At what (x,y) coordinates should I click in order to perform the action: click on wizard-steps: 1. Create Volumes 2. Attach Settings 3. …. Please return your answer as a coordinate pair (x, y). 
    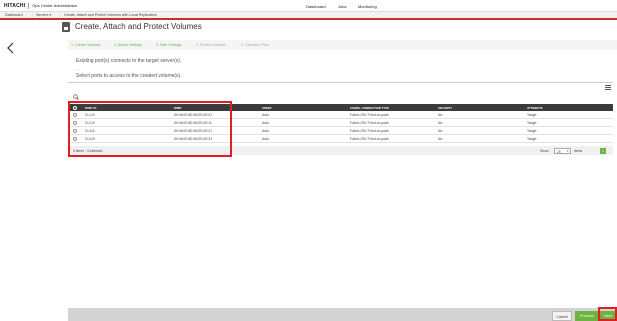
    Looking at the image, I should click on (342, 45).